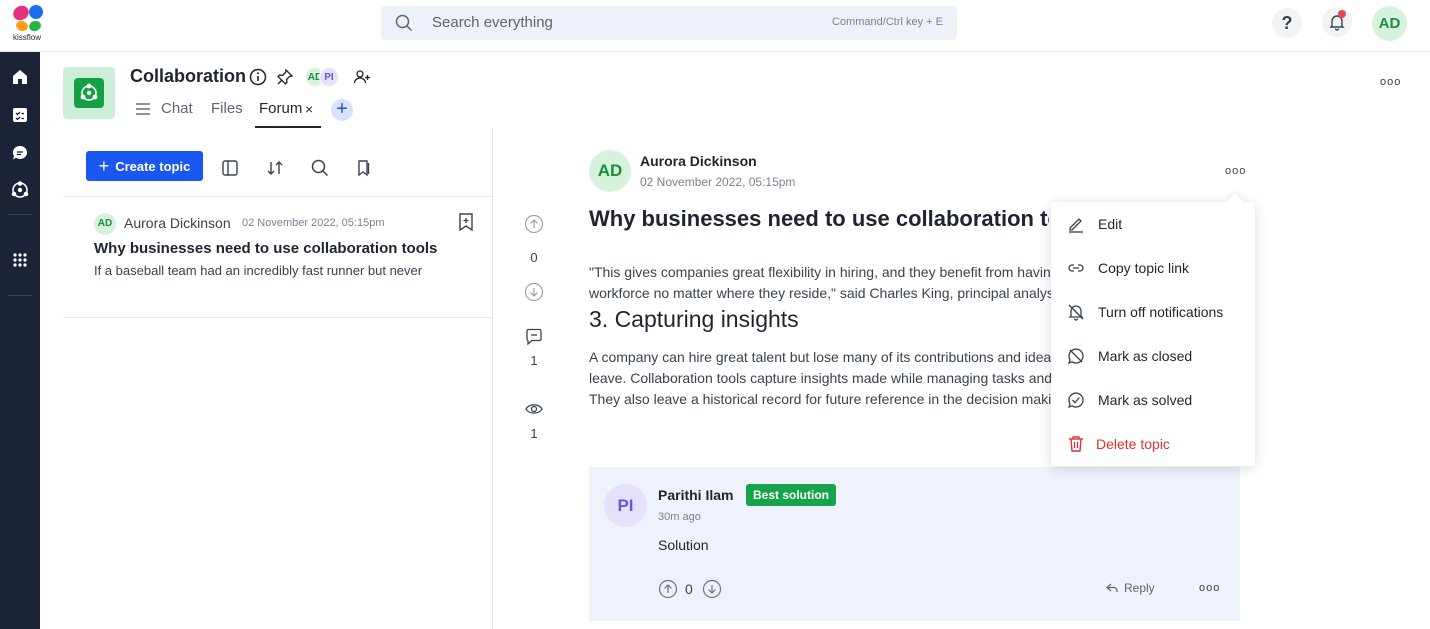  What do you see at coordinates (1153, 400) in the screenshot?
I see `menu-item-mark-solved: Mark as solved` at bounding box center [1153, 400].